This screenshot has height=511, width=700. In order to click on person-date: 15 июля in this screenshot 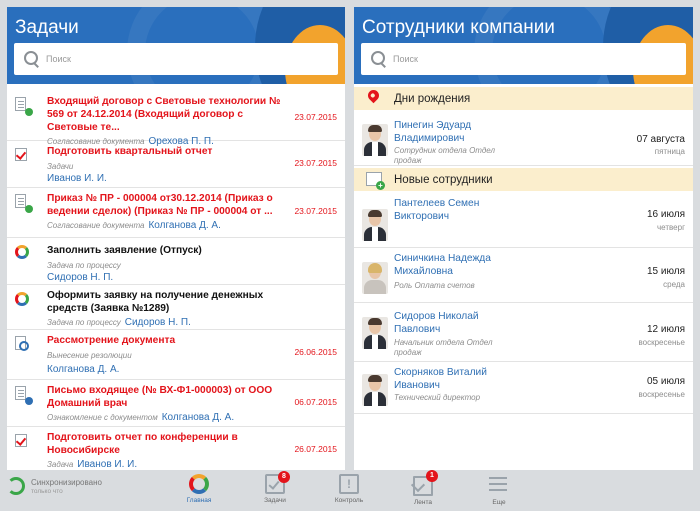, I will do `click(665, 271)`.